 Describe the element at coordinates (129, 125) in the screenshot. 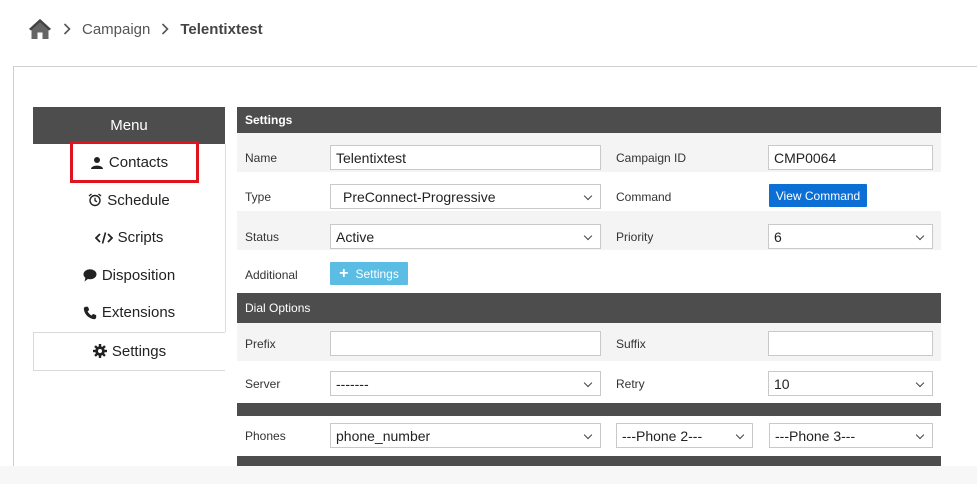

I see `menu-title: Menu` at that location.